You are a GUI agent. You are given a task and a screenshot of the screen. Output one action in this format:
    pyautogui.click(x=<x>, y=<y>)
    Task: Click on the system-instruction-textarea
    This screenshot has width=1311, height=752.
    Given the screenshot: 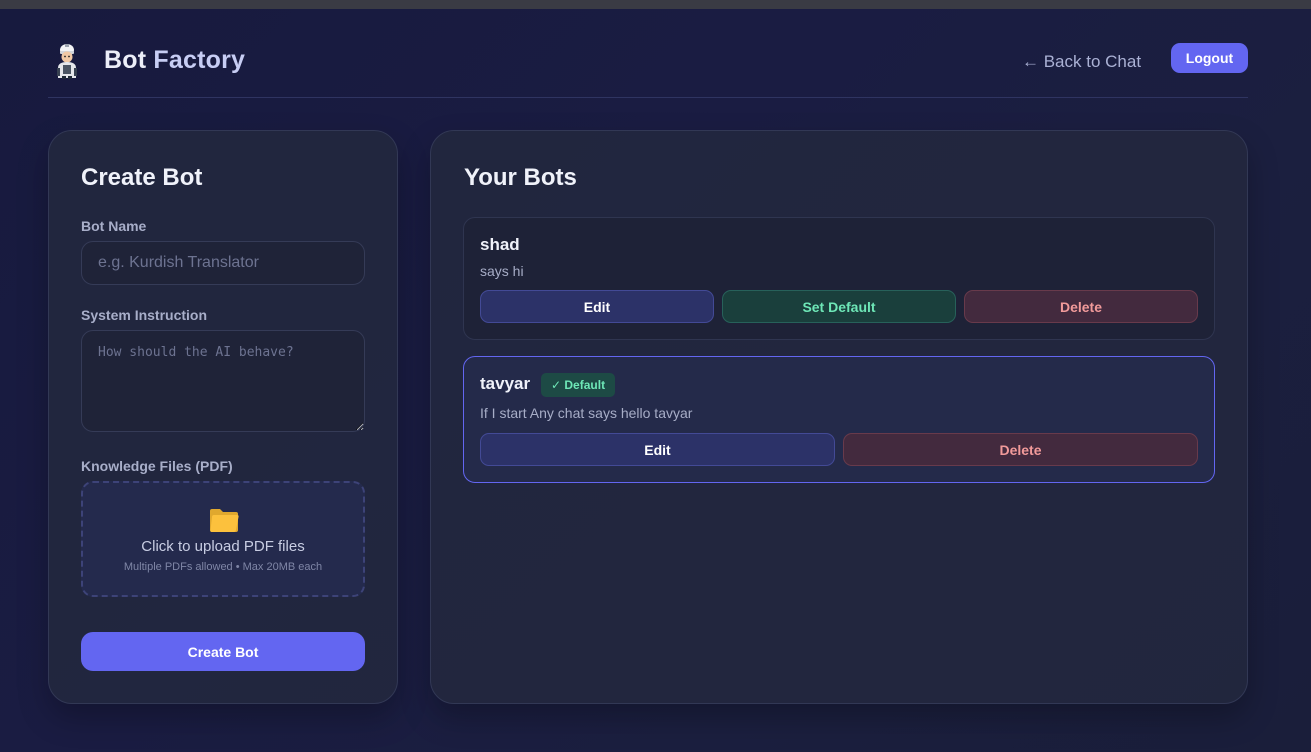 What is the action you would take?
    pyautogui.click(x=223, y=381)
    